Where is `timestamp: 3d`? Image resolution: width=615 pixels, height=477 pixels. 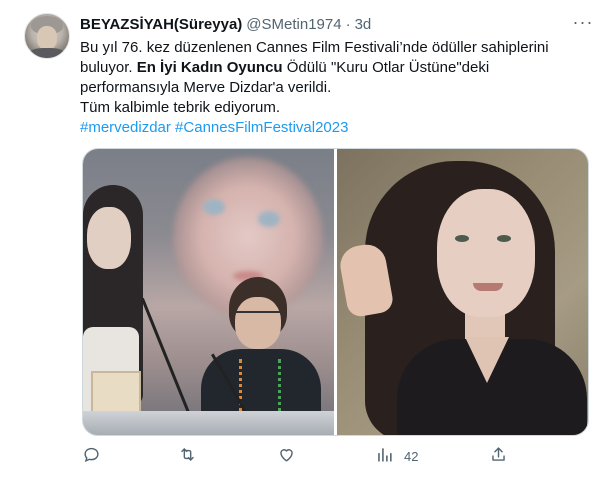
timestamp: 3d is located at coordinates (363, 24).